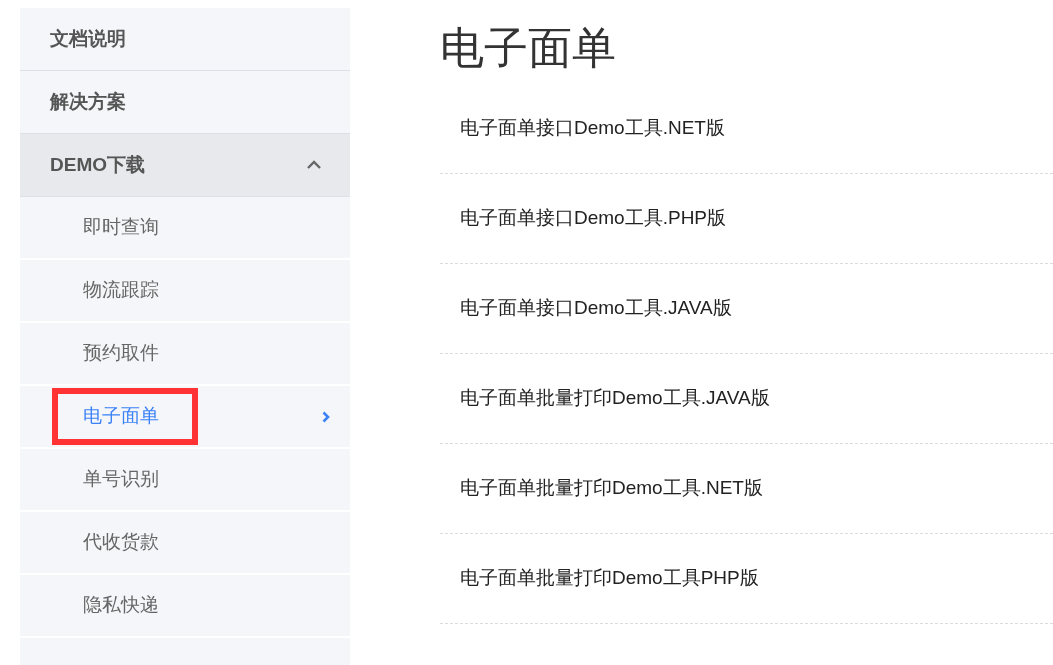 This screenshot has height=665, width=1053. What do you see at coordinates (185, 291) in the screenshot?
I see `submenu-item: 物流跟踪` at bounding box center [185, 291].